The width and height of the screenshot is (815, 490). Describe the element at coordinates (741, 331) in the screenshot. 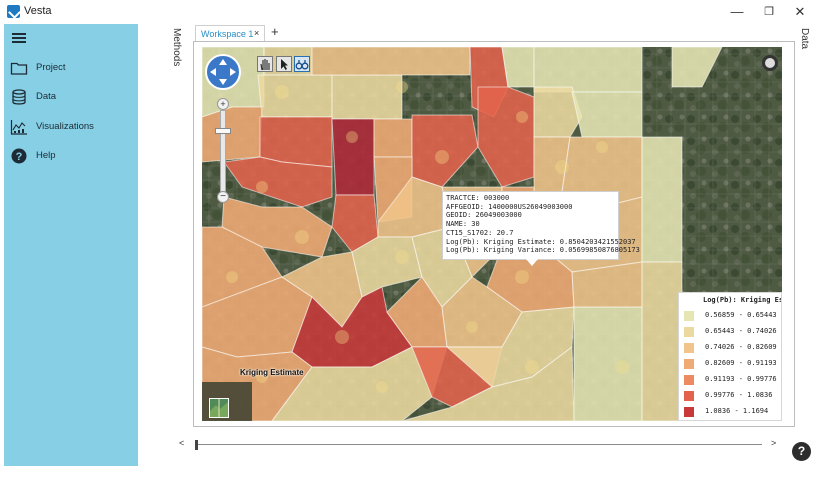

I see `legend-label: 0.65443 - 0.74026` at that location.